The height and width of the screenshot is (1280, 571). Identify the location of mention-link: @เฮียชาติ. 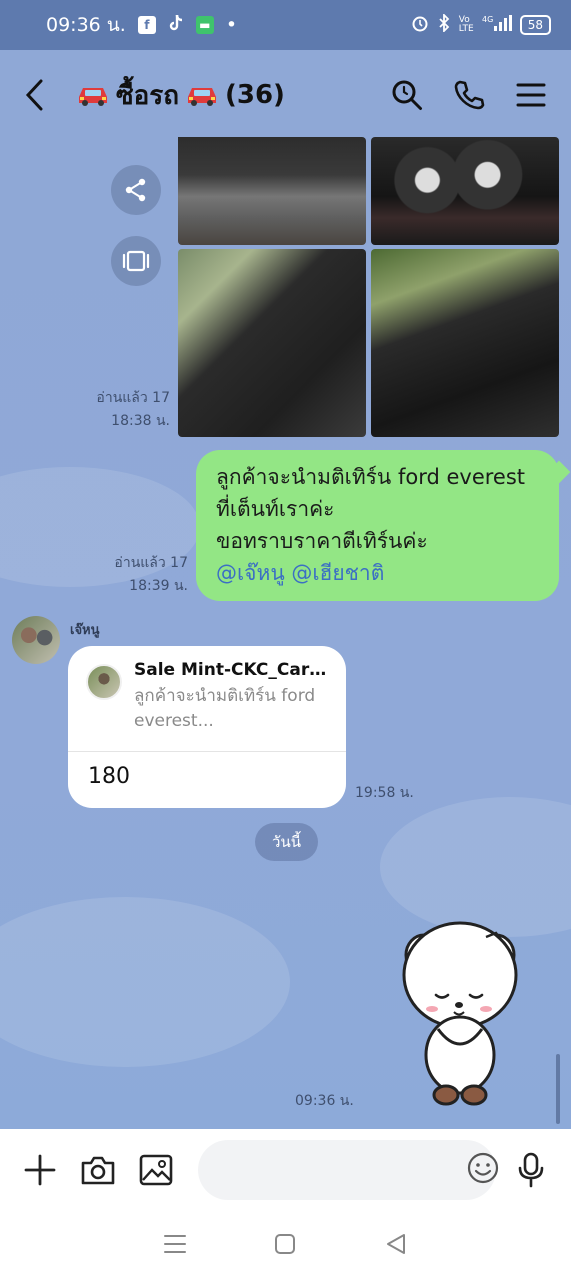
(337, 573).